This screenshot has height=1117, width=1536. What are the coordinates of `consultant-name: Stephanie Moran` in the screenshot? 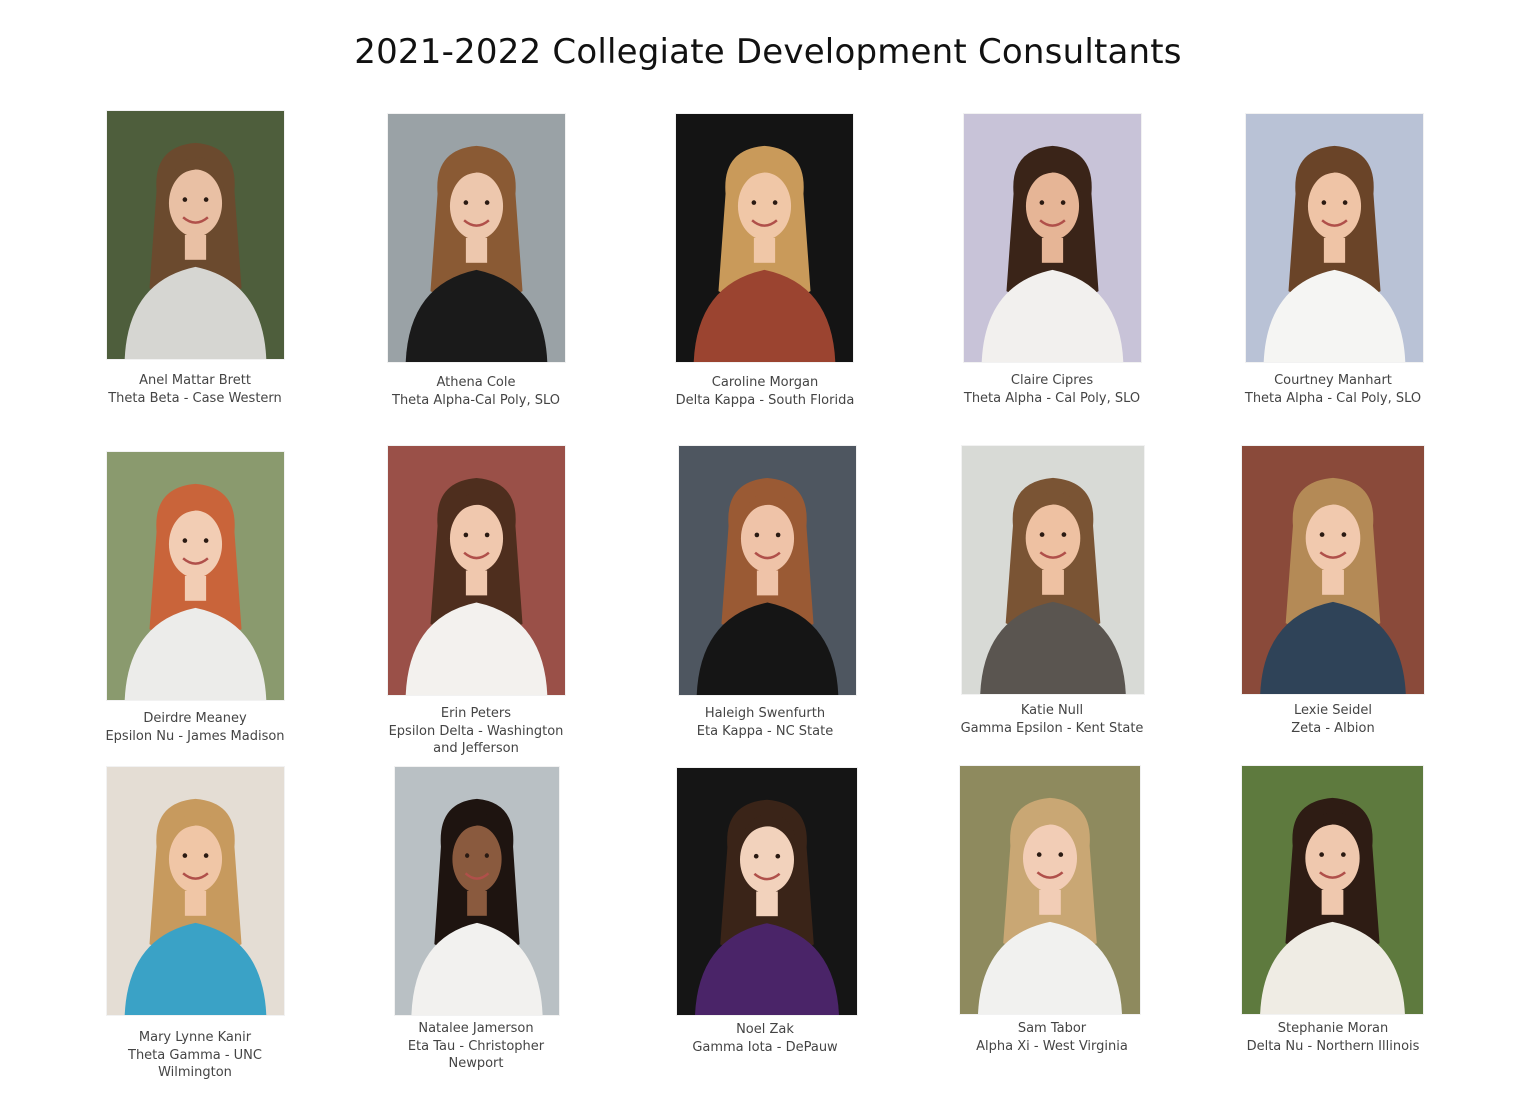 It's located at (1333, 1028).